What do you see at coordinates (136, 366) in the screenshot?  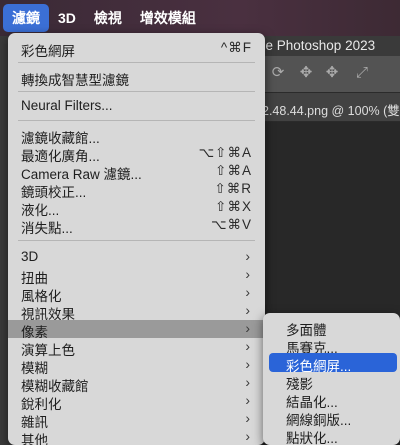 I see `menu-item-blur: 模糊 ›` at bounding box center [136, 366].